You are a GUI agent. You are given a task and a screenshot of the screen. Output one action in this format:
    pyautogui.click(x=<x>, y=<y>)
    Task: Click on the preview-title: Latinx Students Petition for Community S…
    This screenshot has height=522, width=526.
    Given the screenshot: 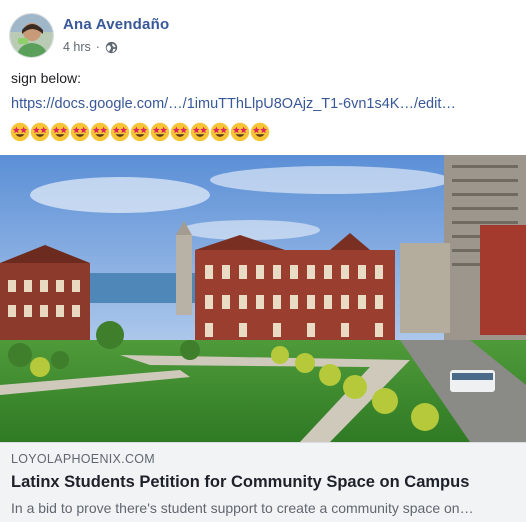 What is the action you would take?
    pyautogui.click(x=240, y=482)
    